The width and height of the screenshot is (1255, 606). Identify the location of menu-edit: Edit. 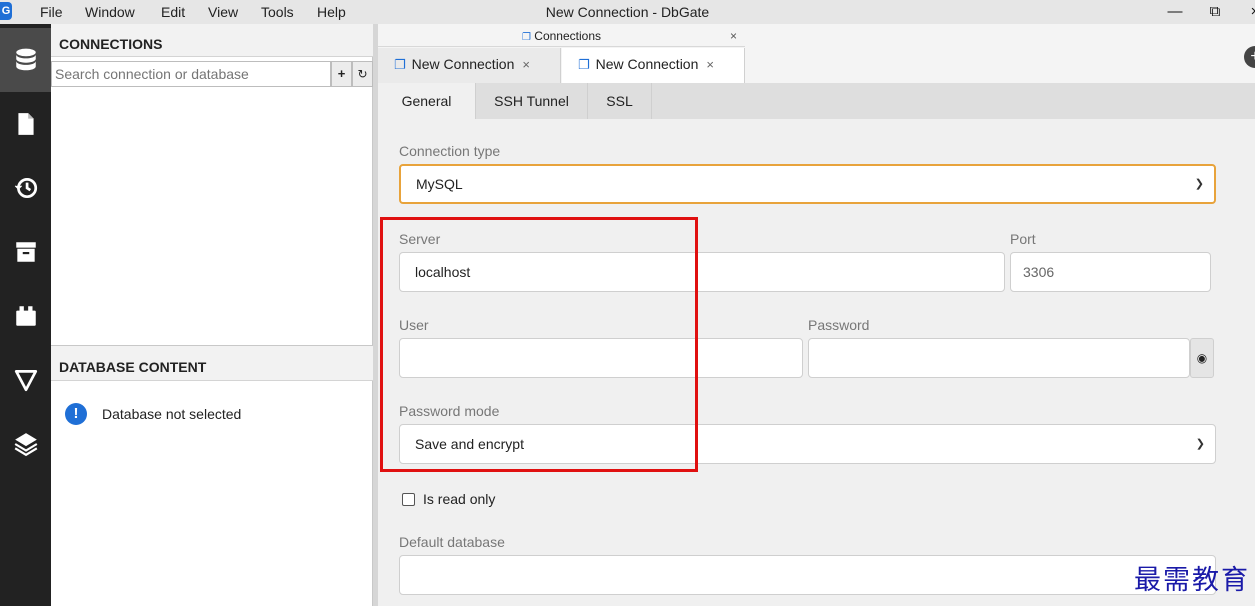
(173, 12).